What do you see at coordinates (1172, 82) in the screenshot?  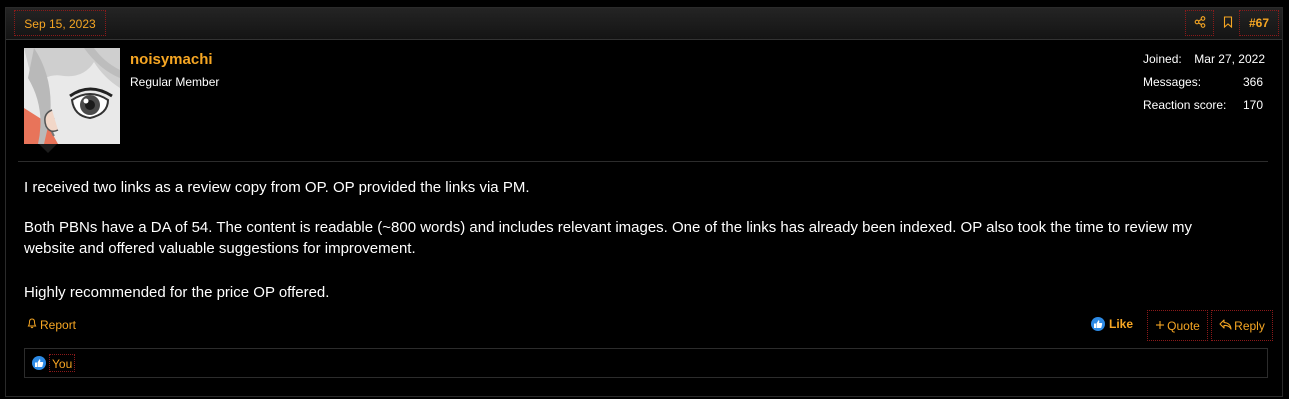 I see `stat-label: Messages:` at bounding box center [1172, 82].